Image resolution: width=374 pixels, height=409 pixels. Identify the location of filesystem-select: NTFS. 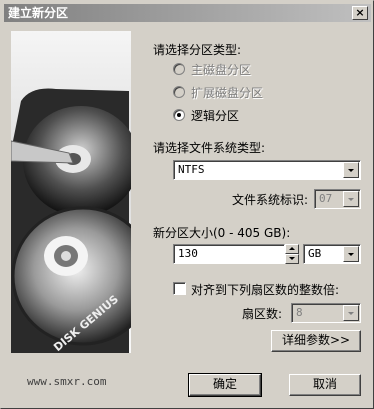
(267, 170).